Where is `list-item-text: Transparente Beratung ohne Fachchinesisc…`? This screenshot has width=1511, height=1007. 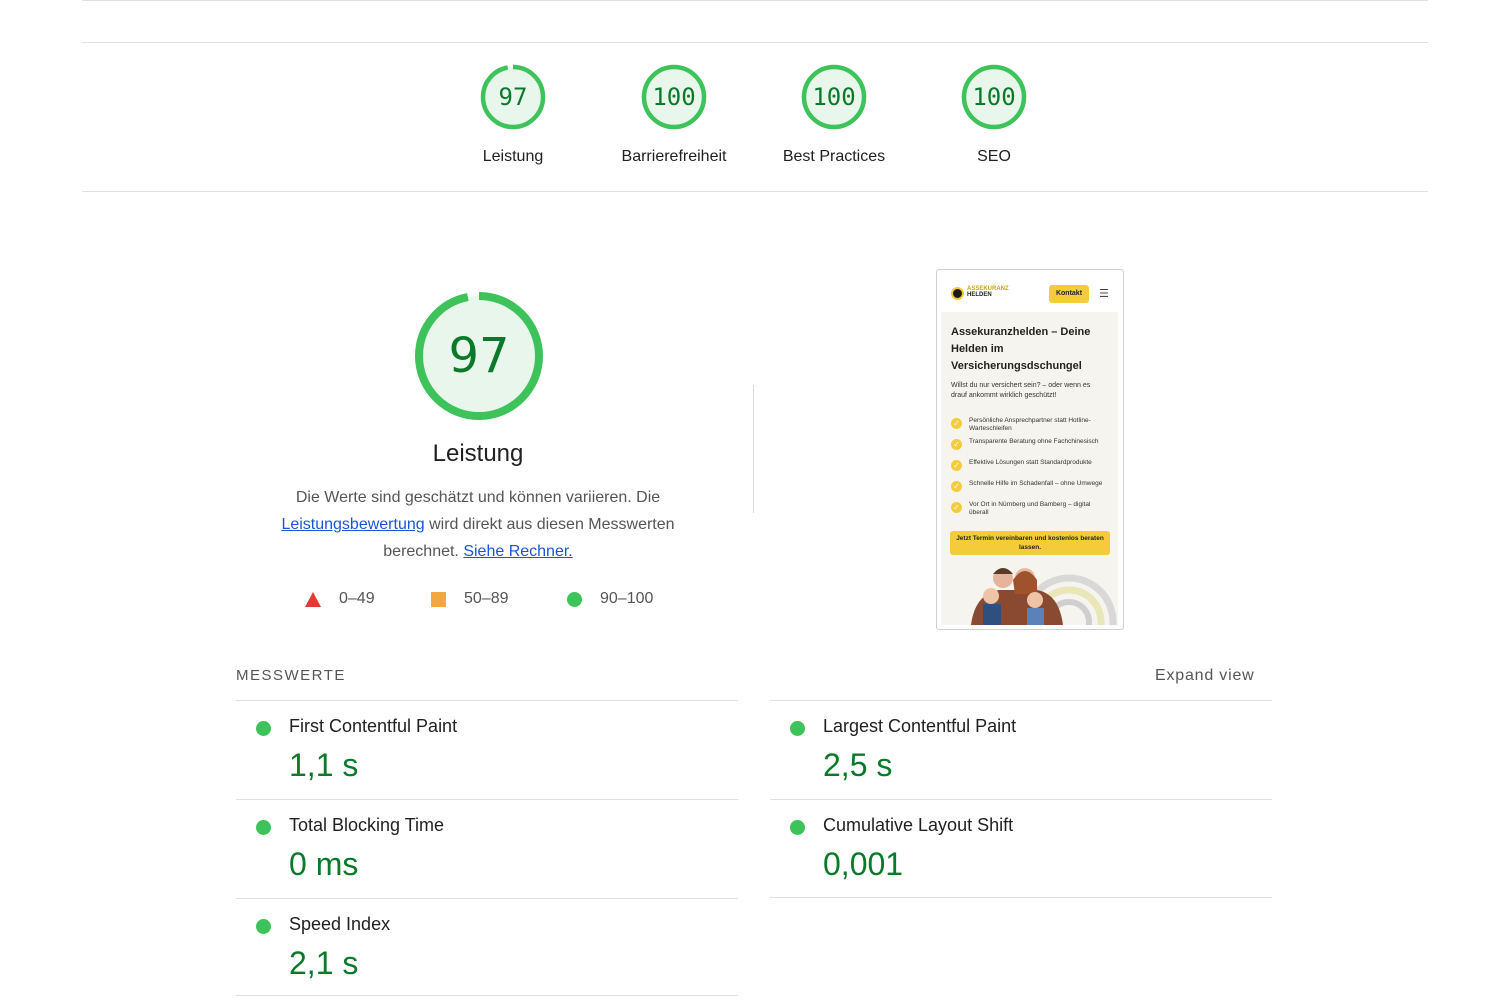
list-item-text: Transparente Beratung ohne Fachchinesisc… is located at coordinates (1034, 441).